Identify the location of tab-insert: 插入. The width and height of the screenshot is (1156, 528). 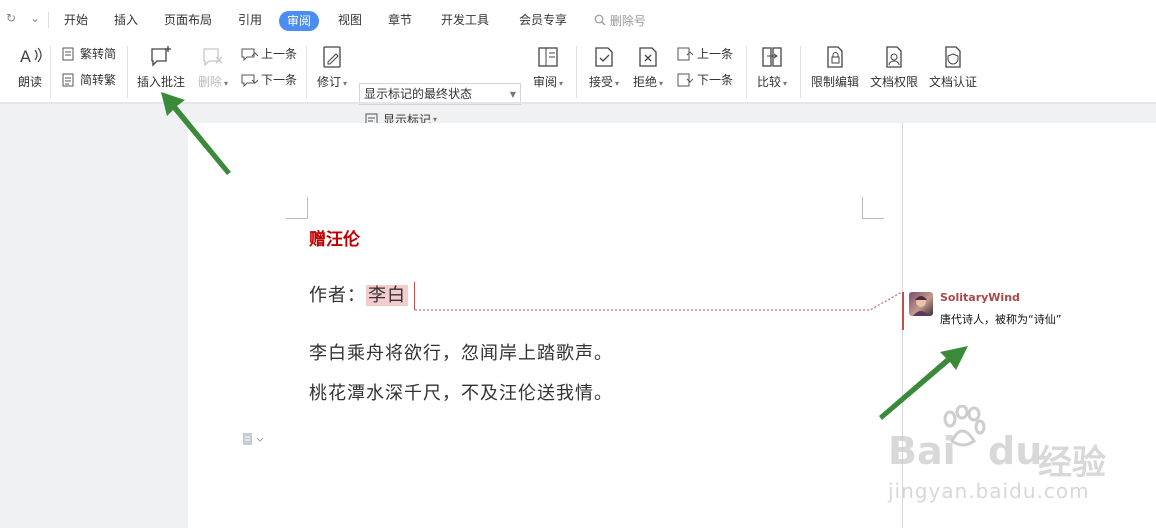
(126, 20).